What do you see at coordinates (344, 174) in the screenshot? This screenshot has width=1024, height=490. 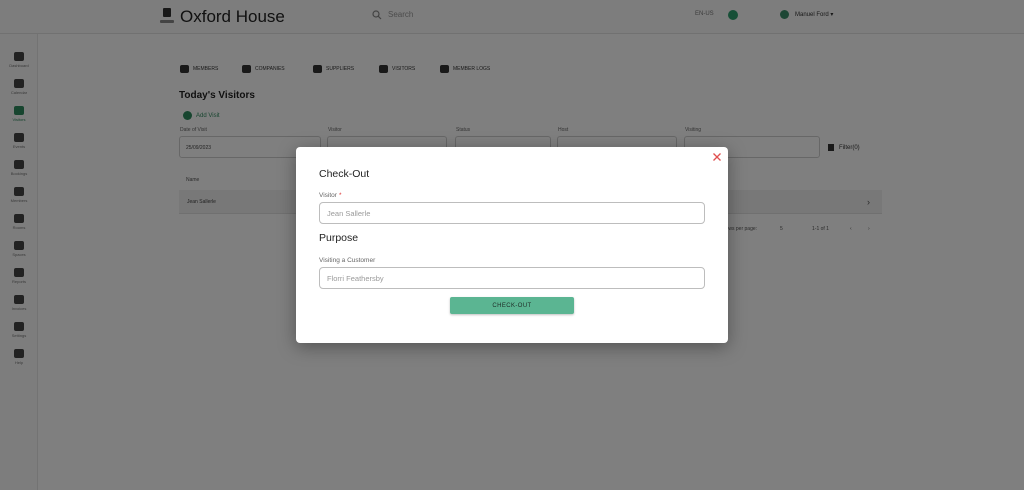 I see `dialog-title: Check-Out` at bounding box center [344, 174].